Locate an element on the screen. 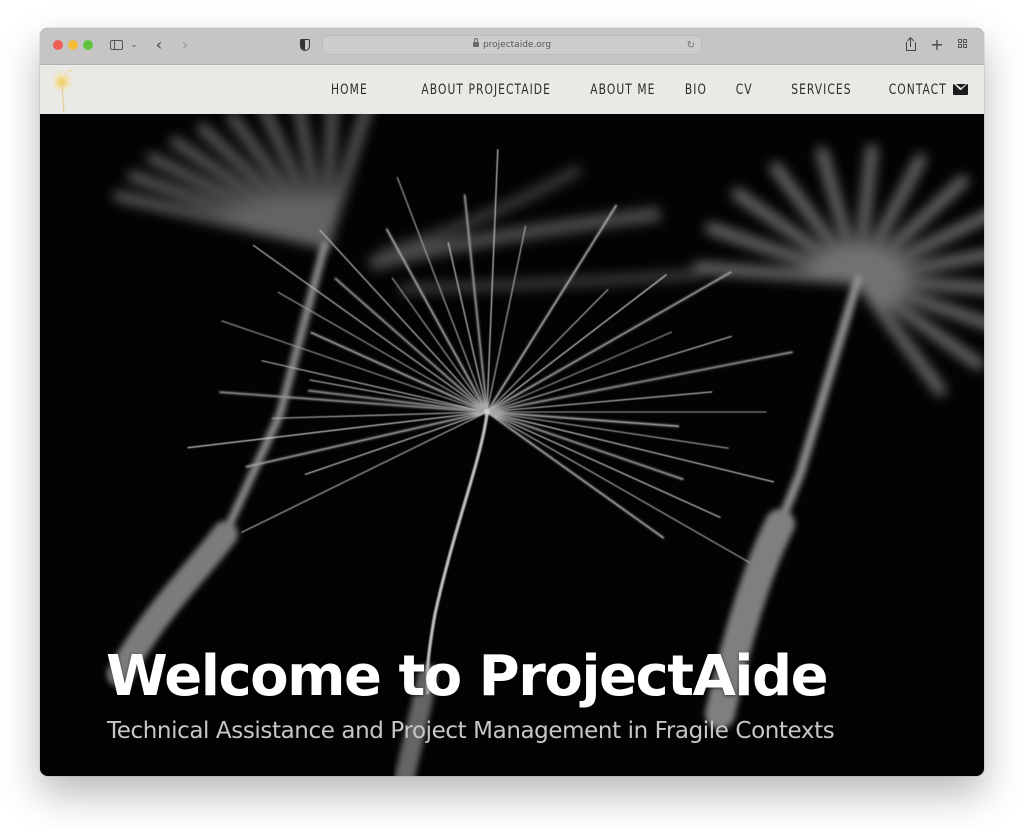  chevron-down-icon: ⌄ is located at coordinates (134, 45).